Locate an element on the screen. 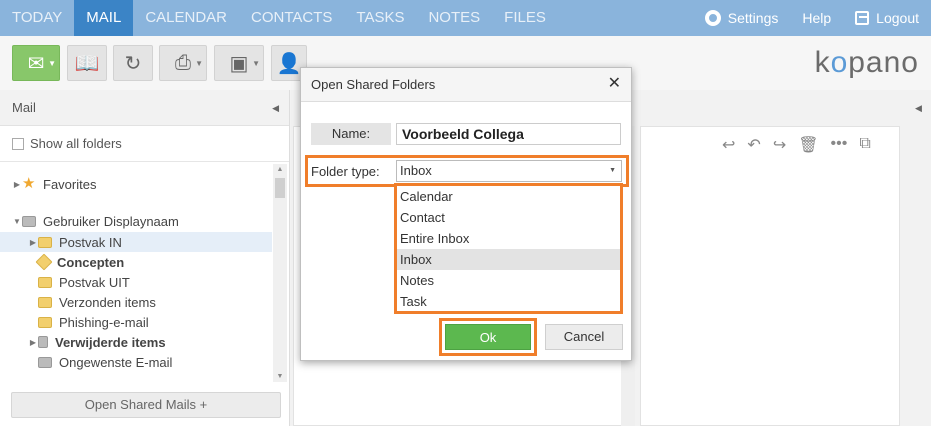  show-all-checkbox is located at coordinates (18, 143).